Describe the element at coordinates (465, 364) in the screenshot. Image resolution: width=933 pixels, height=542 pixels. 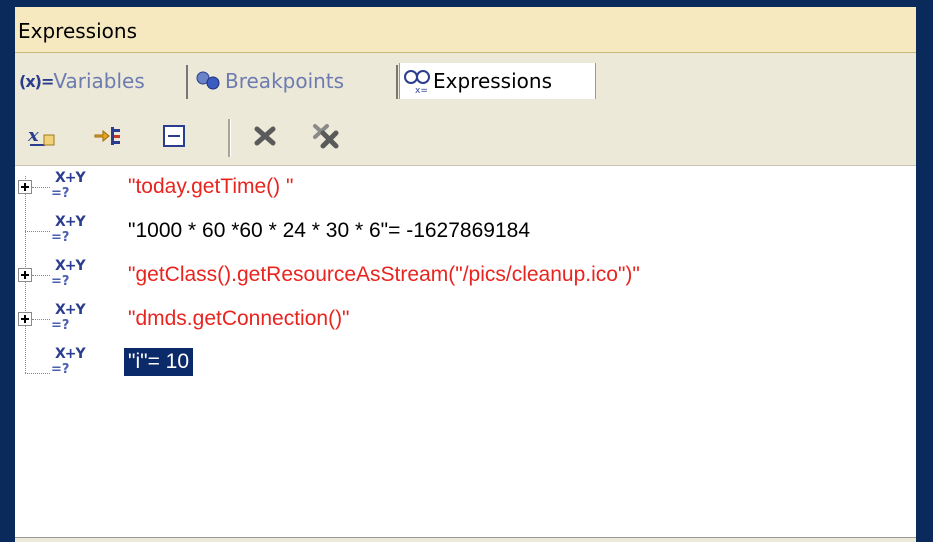
I see `tree-row-selected: X+Y =? "i"= 10` at that location.